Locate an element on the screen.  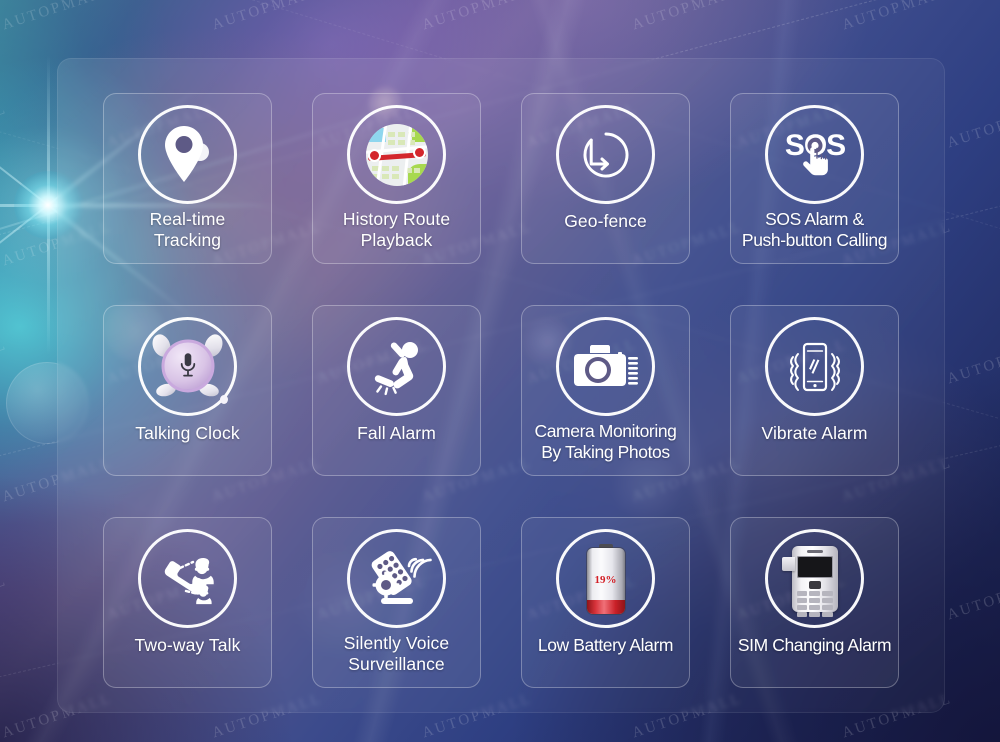
map-route-icon is located at coordinates (396, 154).